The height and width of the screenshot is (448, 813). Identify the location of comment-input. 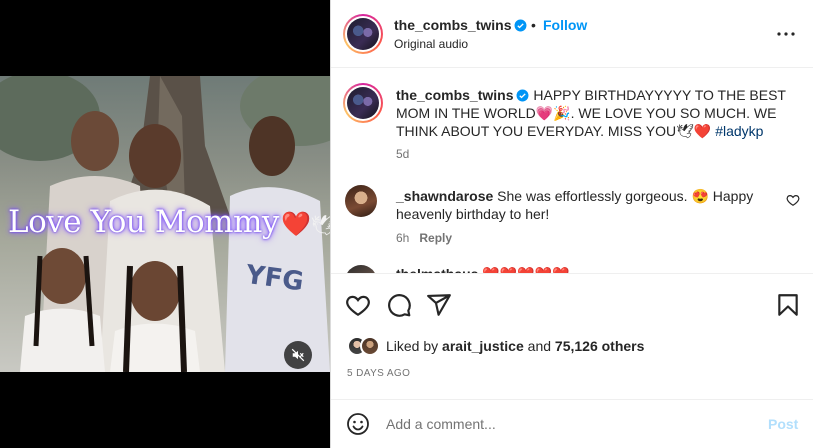
(566, 424).